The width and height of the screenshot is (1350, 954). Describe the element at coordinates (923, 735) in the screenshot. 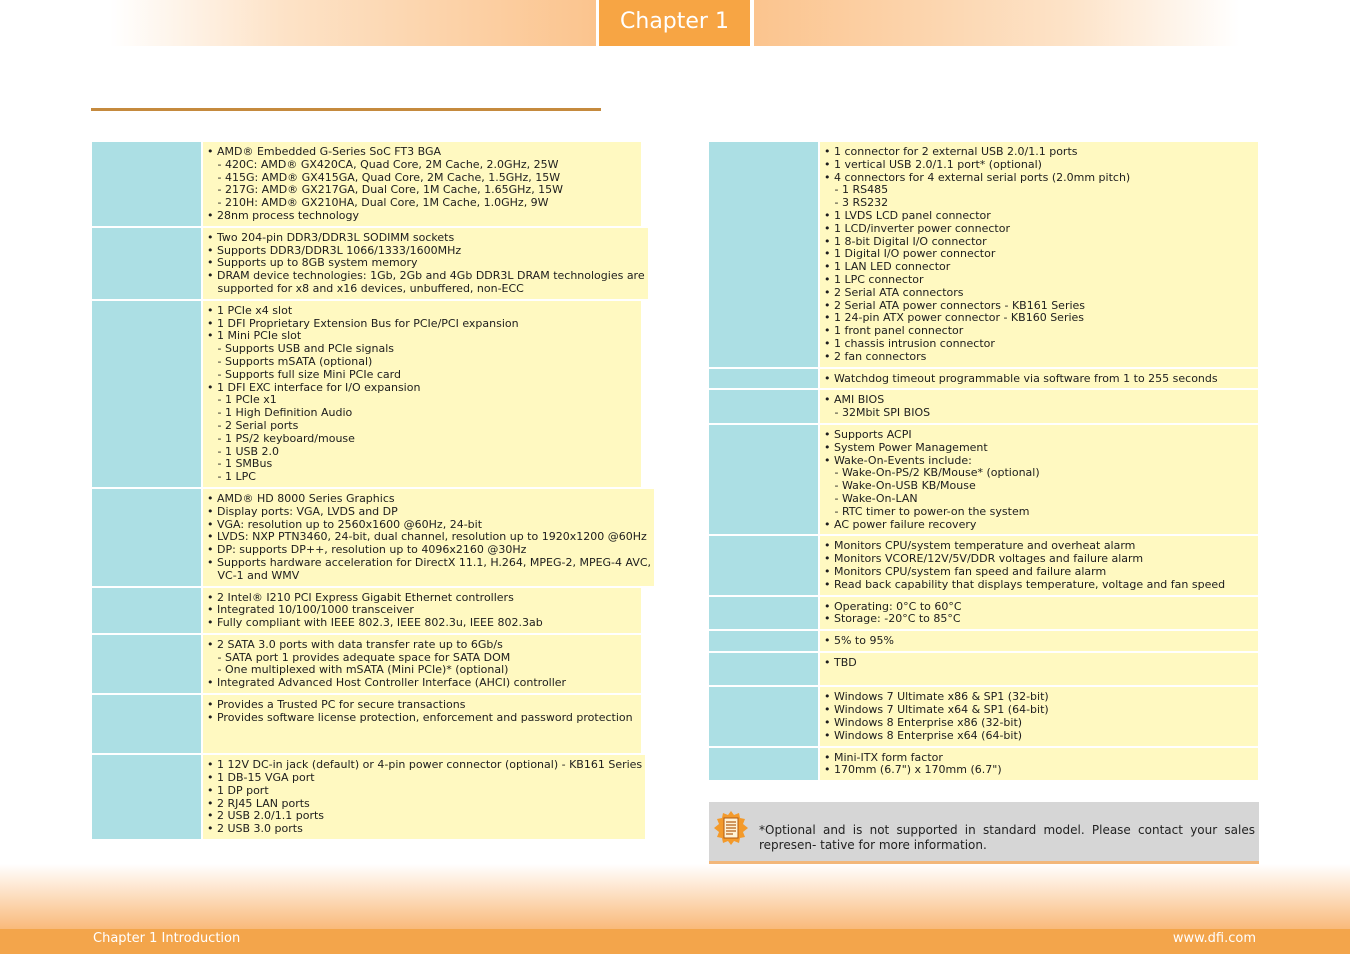

I see `spec-line: • Windows 8 Enterprise x64 (64-bit)` at that location.